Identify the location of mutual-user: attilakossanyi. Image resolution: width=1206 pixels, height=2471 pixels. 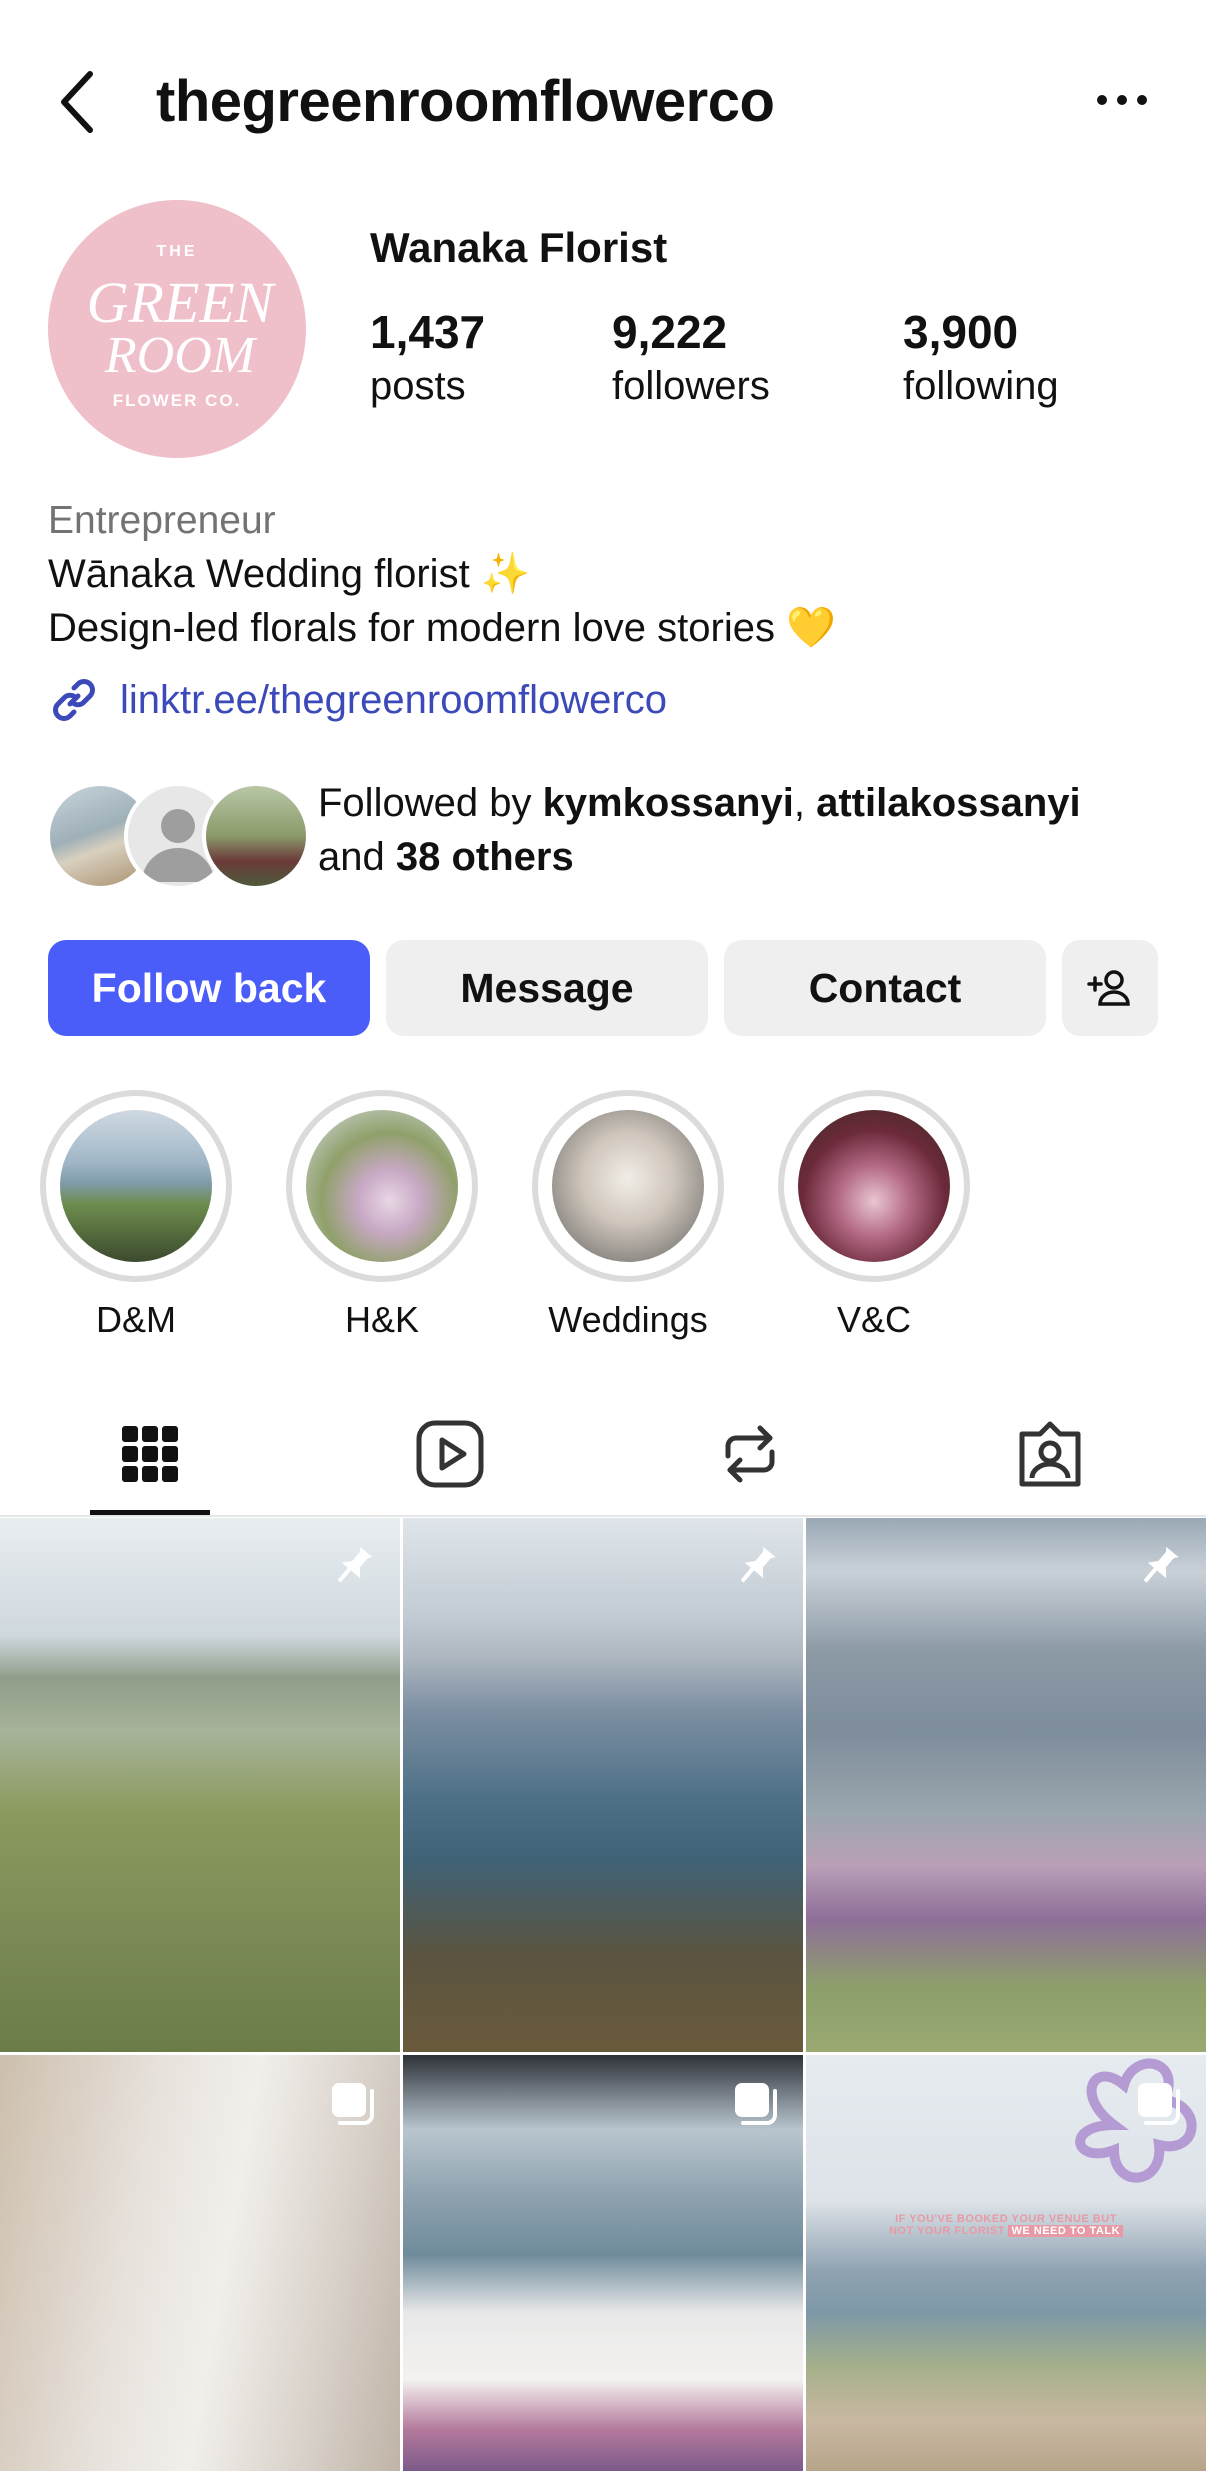
(948, 803).